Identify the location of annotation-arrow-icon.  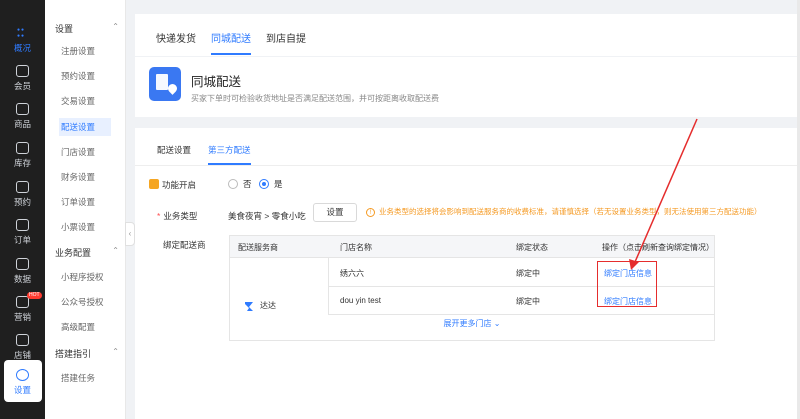
(663, 194).